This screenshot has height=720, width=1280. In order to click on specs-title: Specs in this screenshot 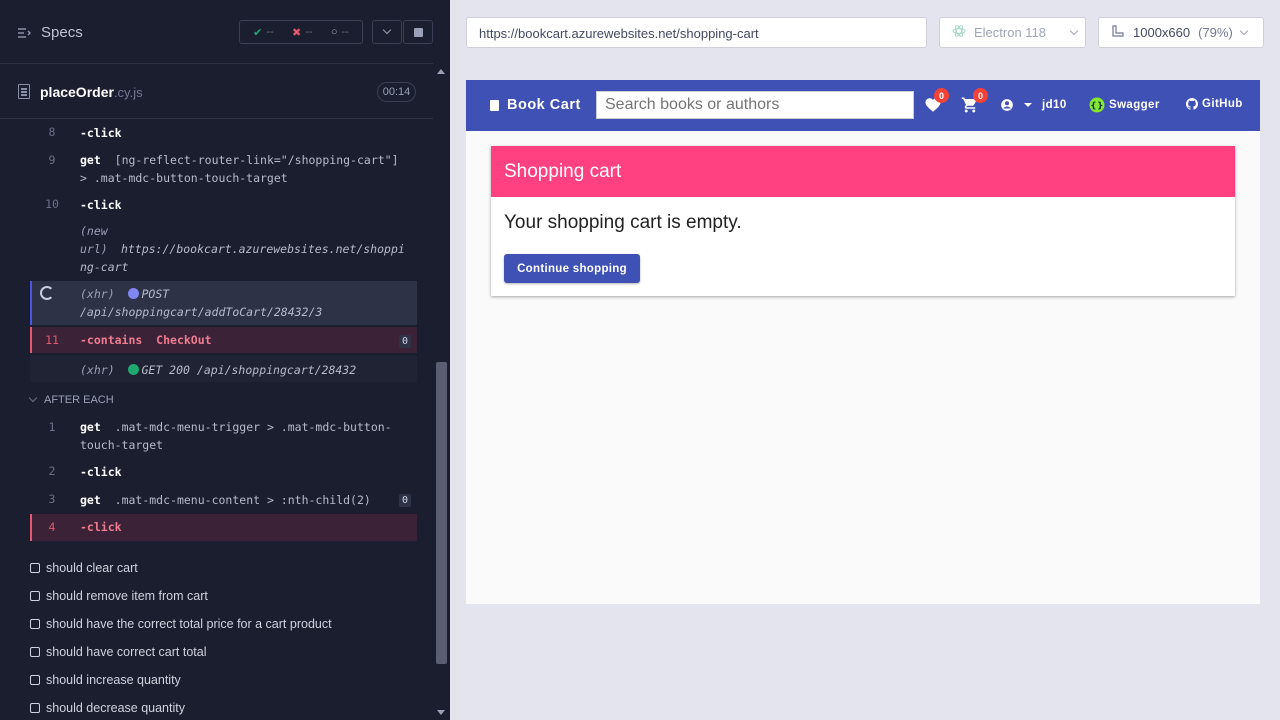, I will do `click(62, 32)`.